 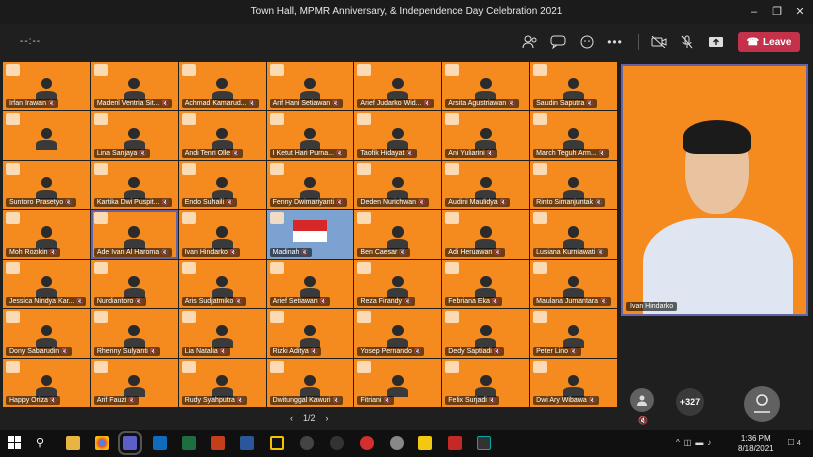 What do you see at coordinates (160, 443) in the screenshot?
I see `outlook-icon` at bounding box center [160, 443].